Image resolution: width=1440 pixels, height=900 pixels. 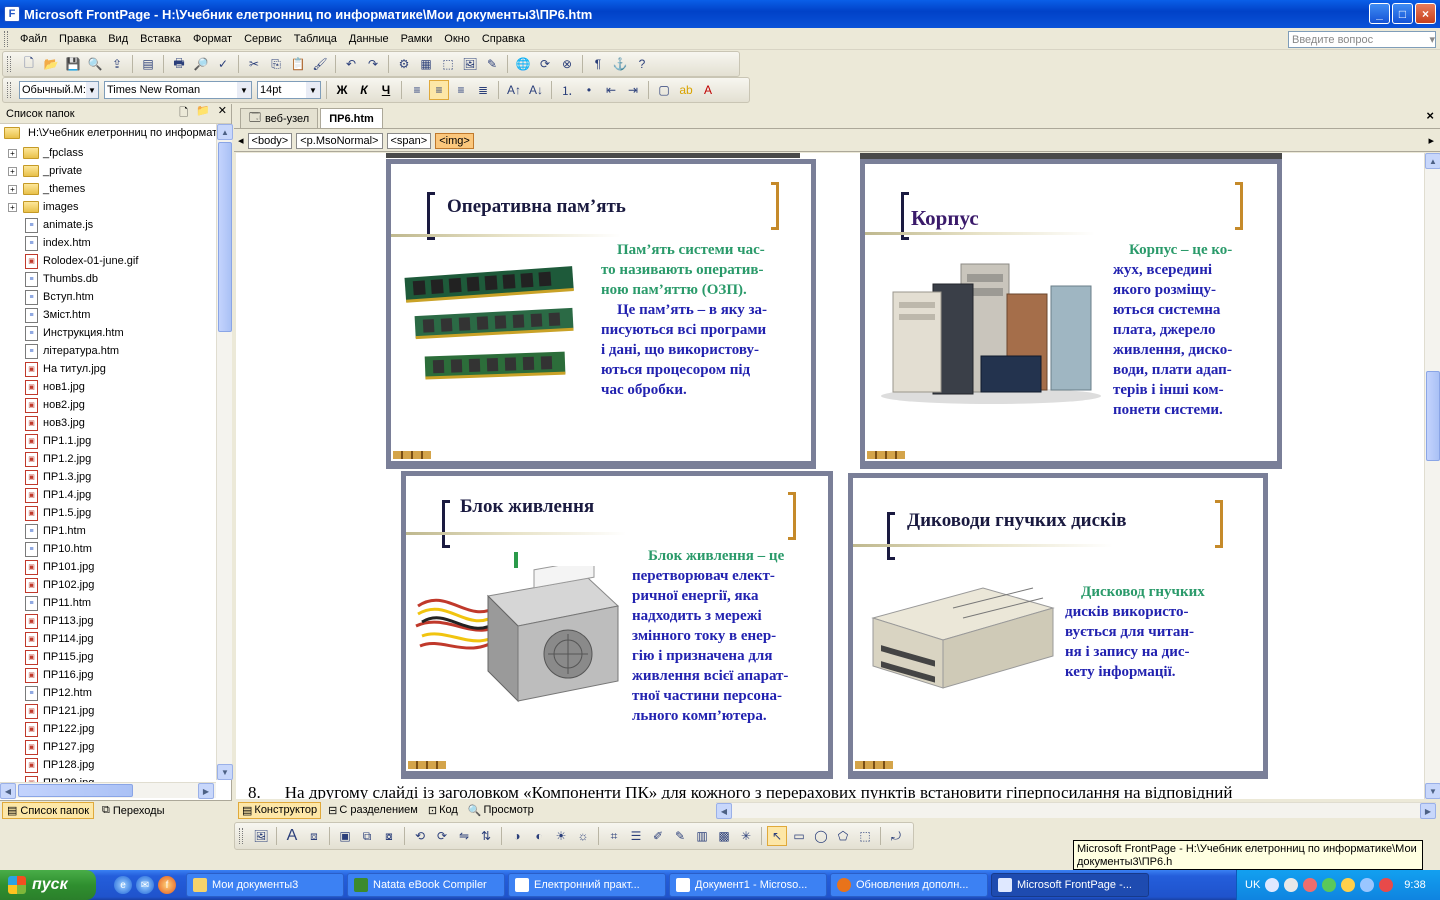 I want to click on tag-body: <body>, so click(x=270, y=140).